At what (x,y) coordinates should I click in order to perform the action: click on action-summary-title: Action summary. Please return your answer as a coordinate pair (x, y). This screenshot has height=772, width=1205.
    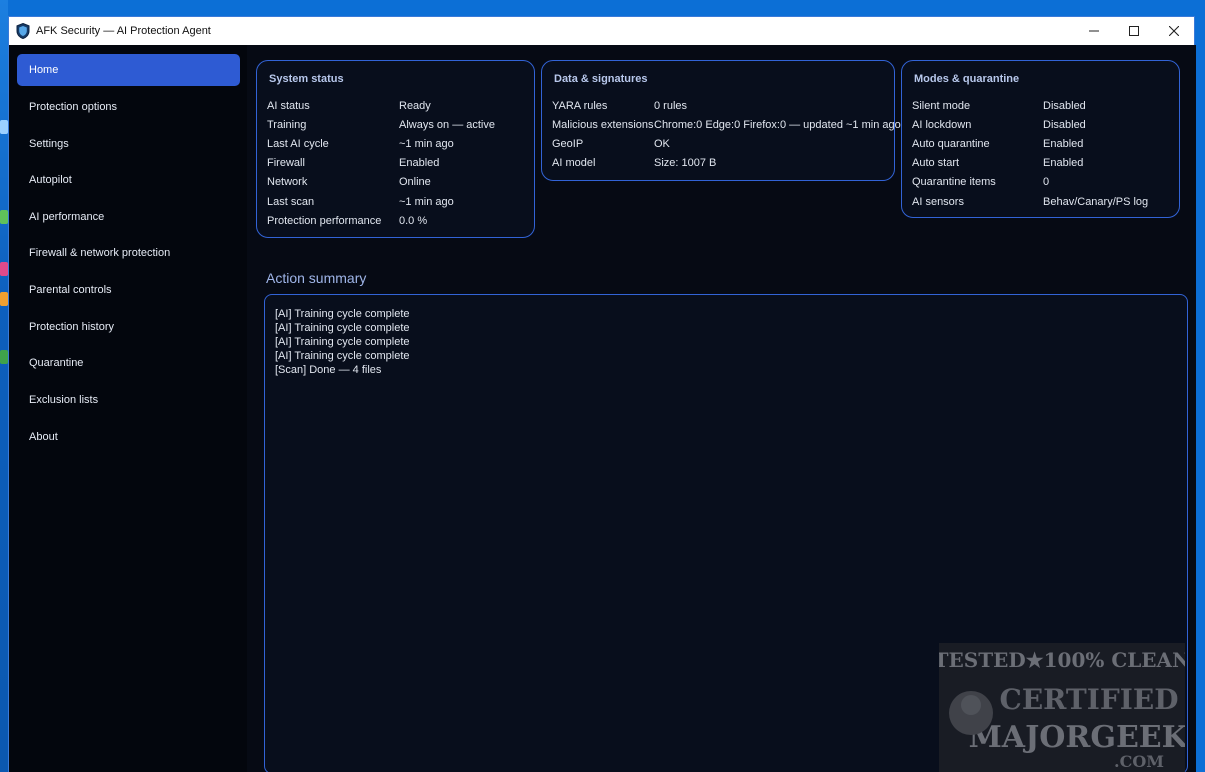
    Looking at the image, I should click on (316, 278).